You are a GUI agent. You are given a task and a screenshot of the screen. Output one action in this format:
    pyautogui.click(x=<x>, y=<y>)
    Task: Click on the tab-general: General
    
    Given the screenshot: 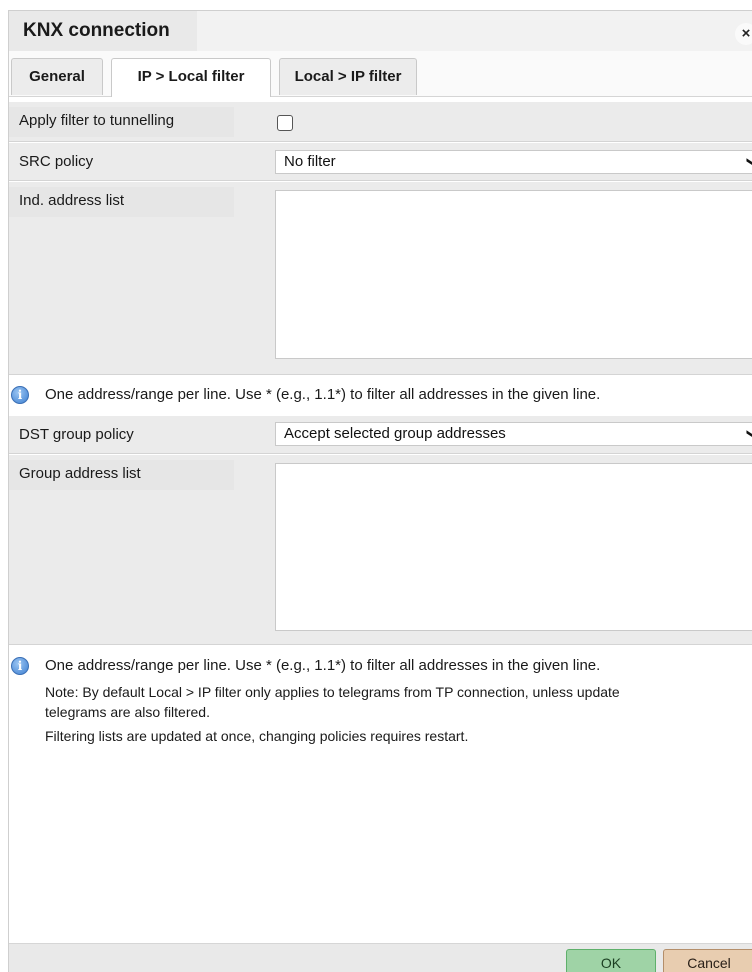 What is the action you would take?
    pyautogui.click(x=57, y=76)
    